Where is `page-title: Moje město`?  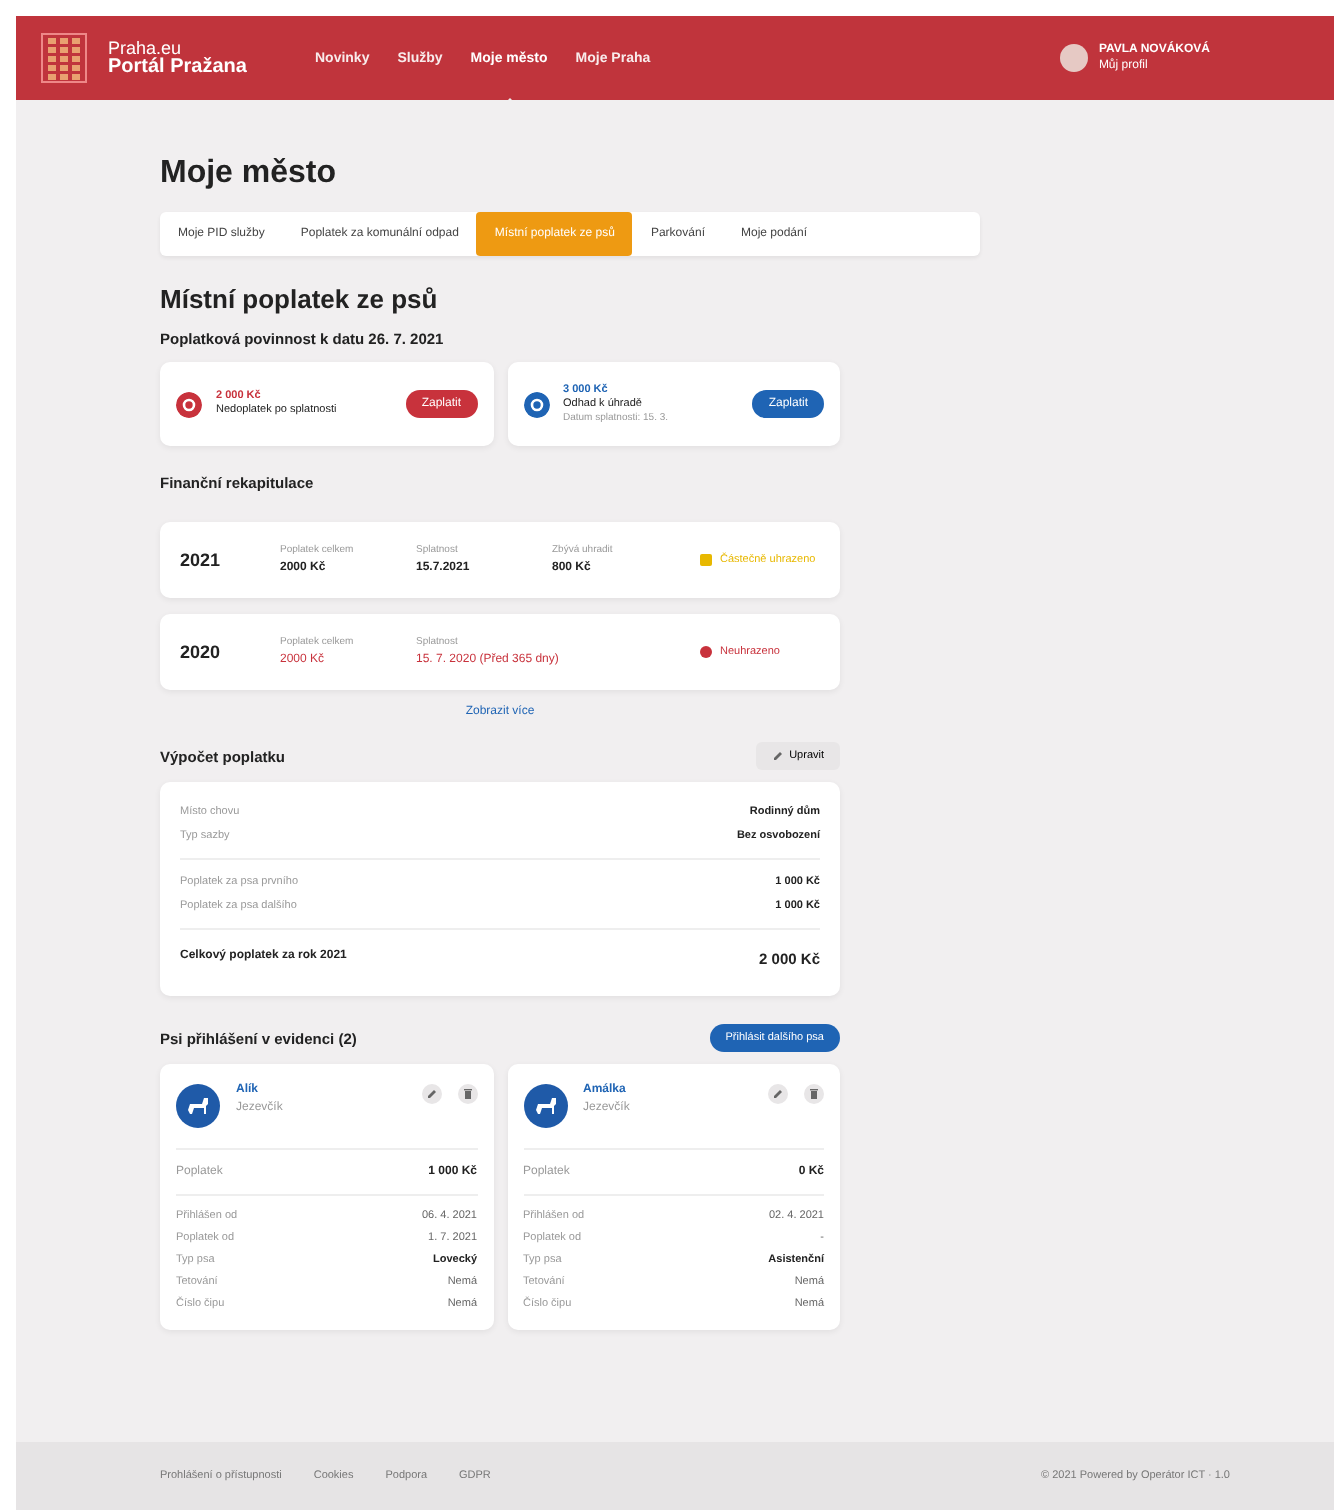
page-title: Moje město is located at coordinates (249, 174).